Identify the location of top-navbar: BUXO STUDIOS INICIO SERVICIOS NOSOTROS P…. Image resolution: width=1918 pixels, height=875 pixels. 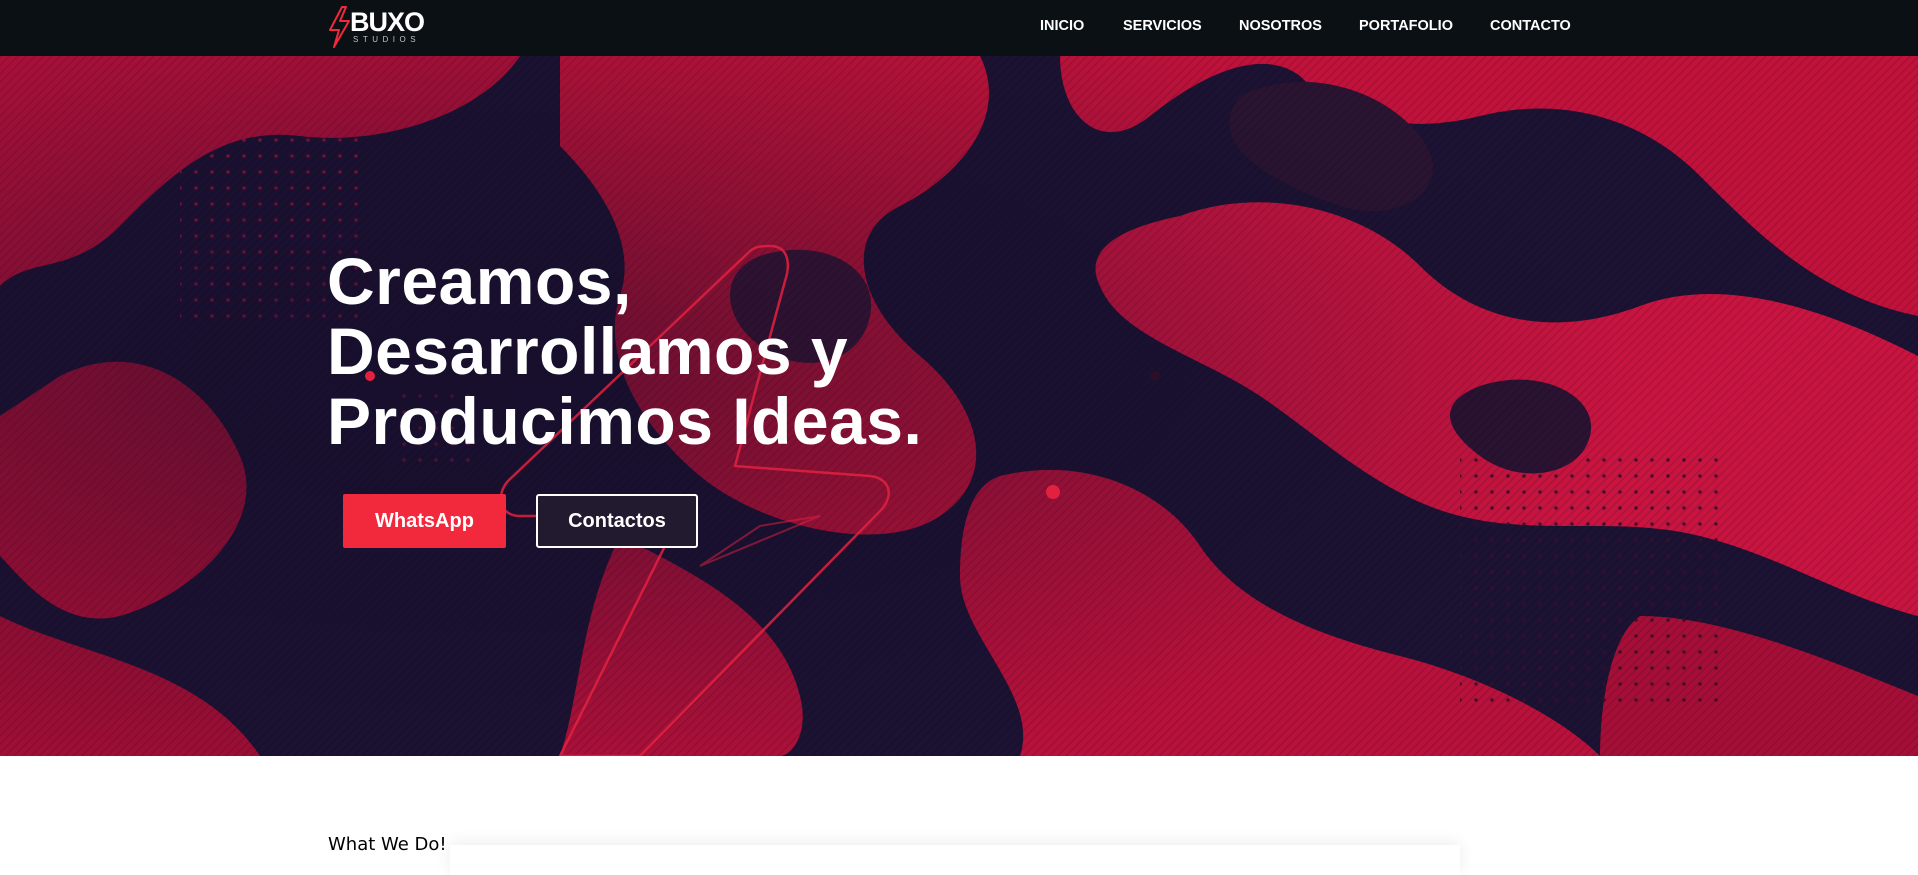
(959, 28).